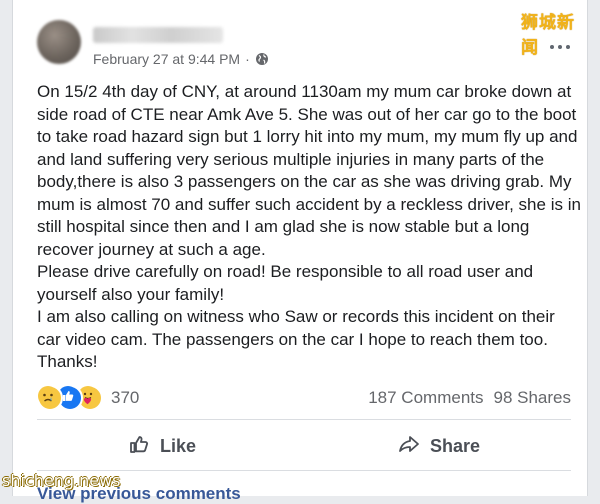  I want to click on sad-reaction-icon, so click(50, 398).